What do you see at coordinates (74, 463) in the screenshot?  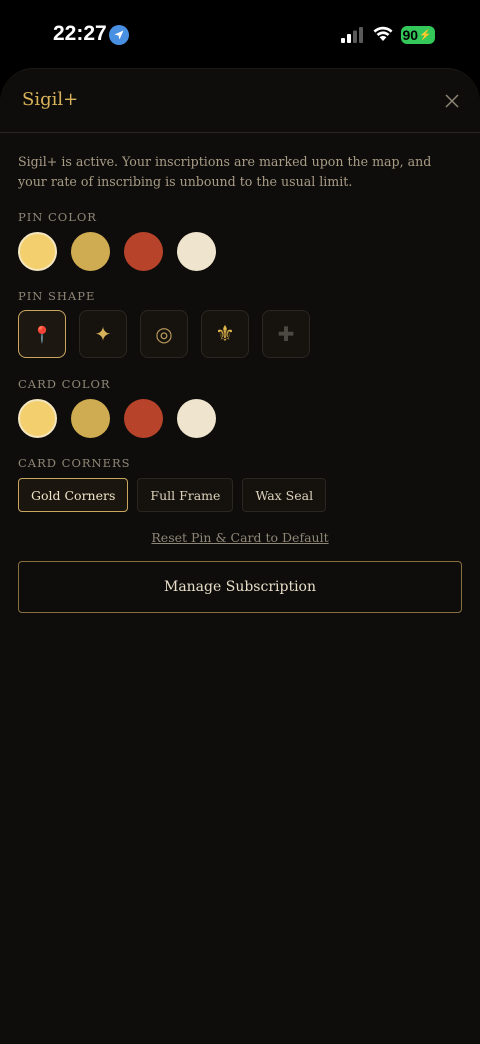 I see `card-corners-label: CARD CORNERS` at bounding box center [74, 463].